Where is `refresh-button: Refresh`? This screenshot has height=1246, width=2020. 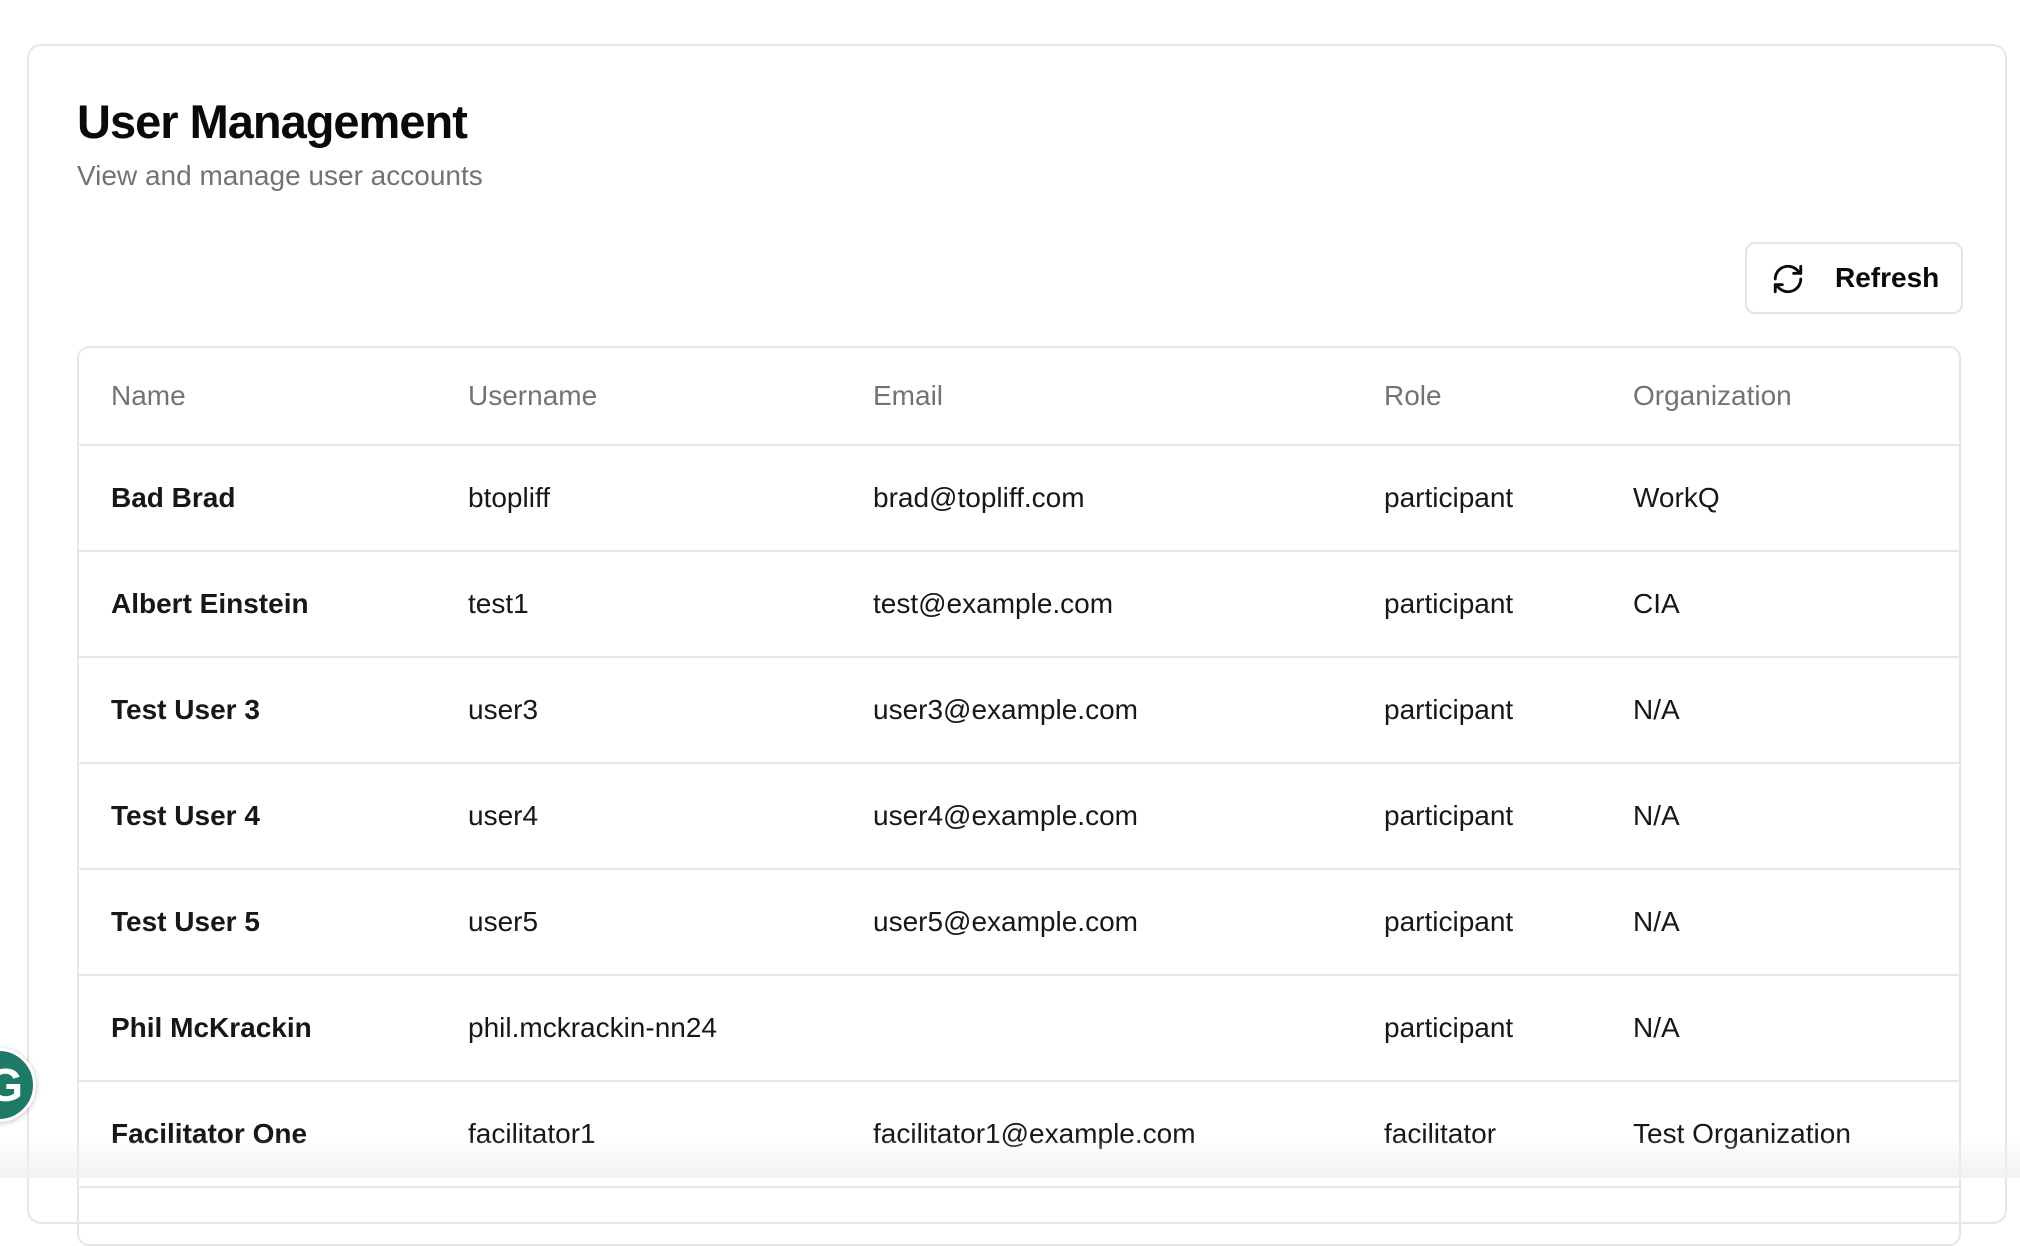 refresh-button: Refresh is located at coordinates (1854, 278).